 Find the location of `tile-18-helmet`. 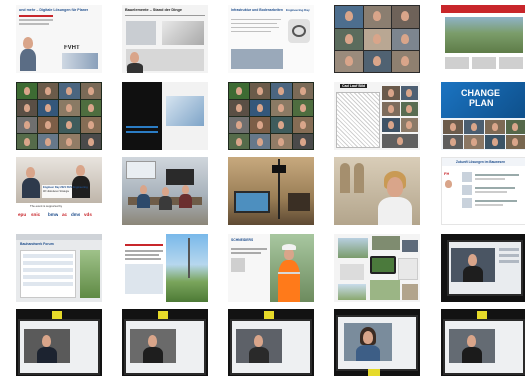

tile-18-helmet is located at coordinates (289, 247).